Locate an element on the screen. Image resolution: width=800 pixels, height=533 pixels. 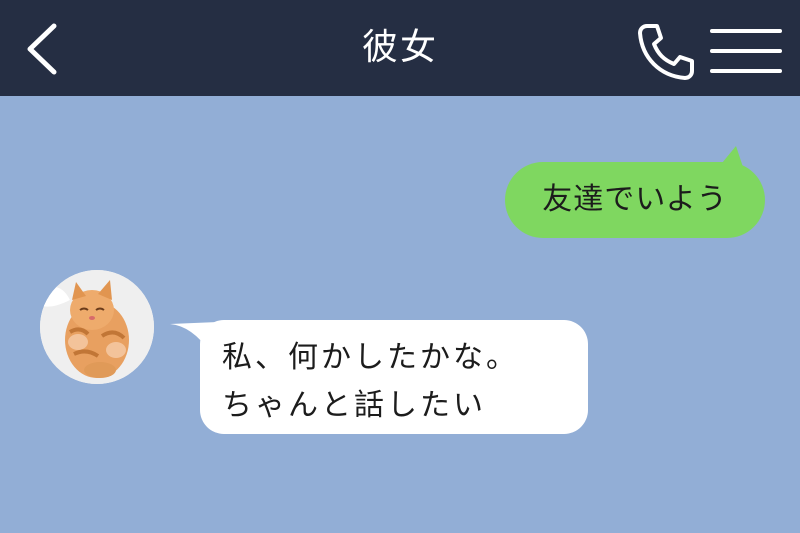
cat-avatar-image is located at coordinates (97, 327).